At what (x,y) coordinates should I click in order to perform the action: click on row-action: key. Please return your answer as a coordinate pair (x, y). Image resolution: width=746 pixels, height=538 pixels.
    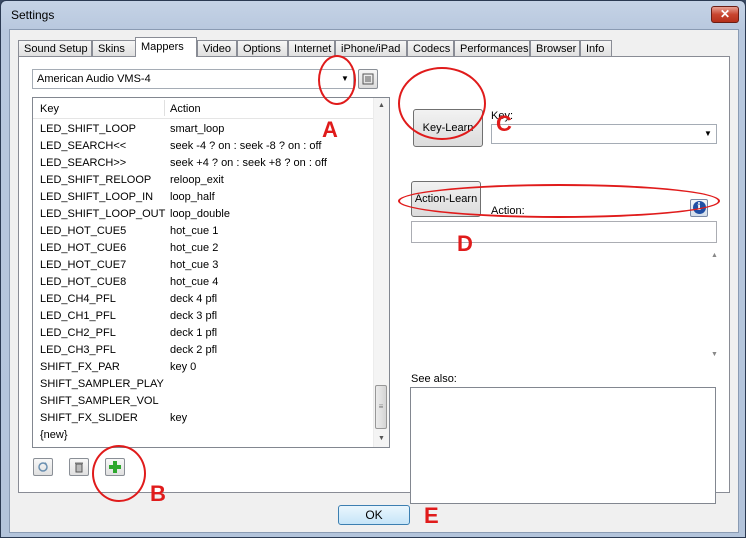
    Looking at the image, I should click on (179, 418).